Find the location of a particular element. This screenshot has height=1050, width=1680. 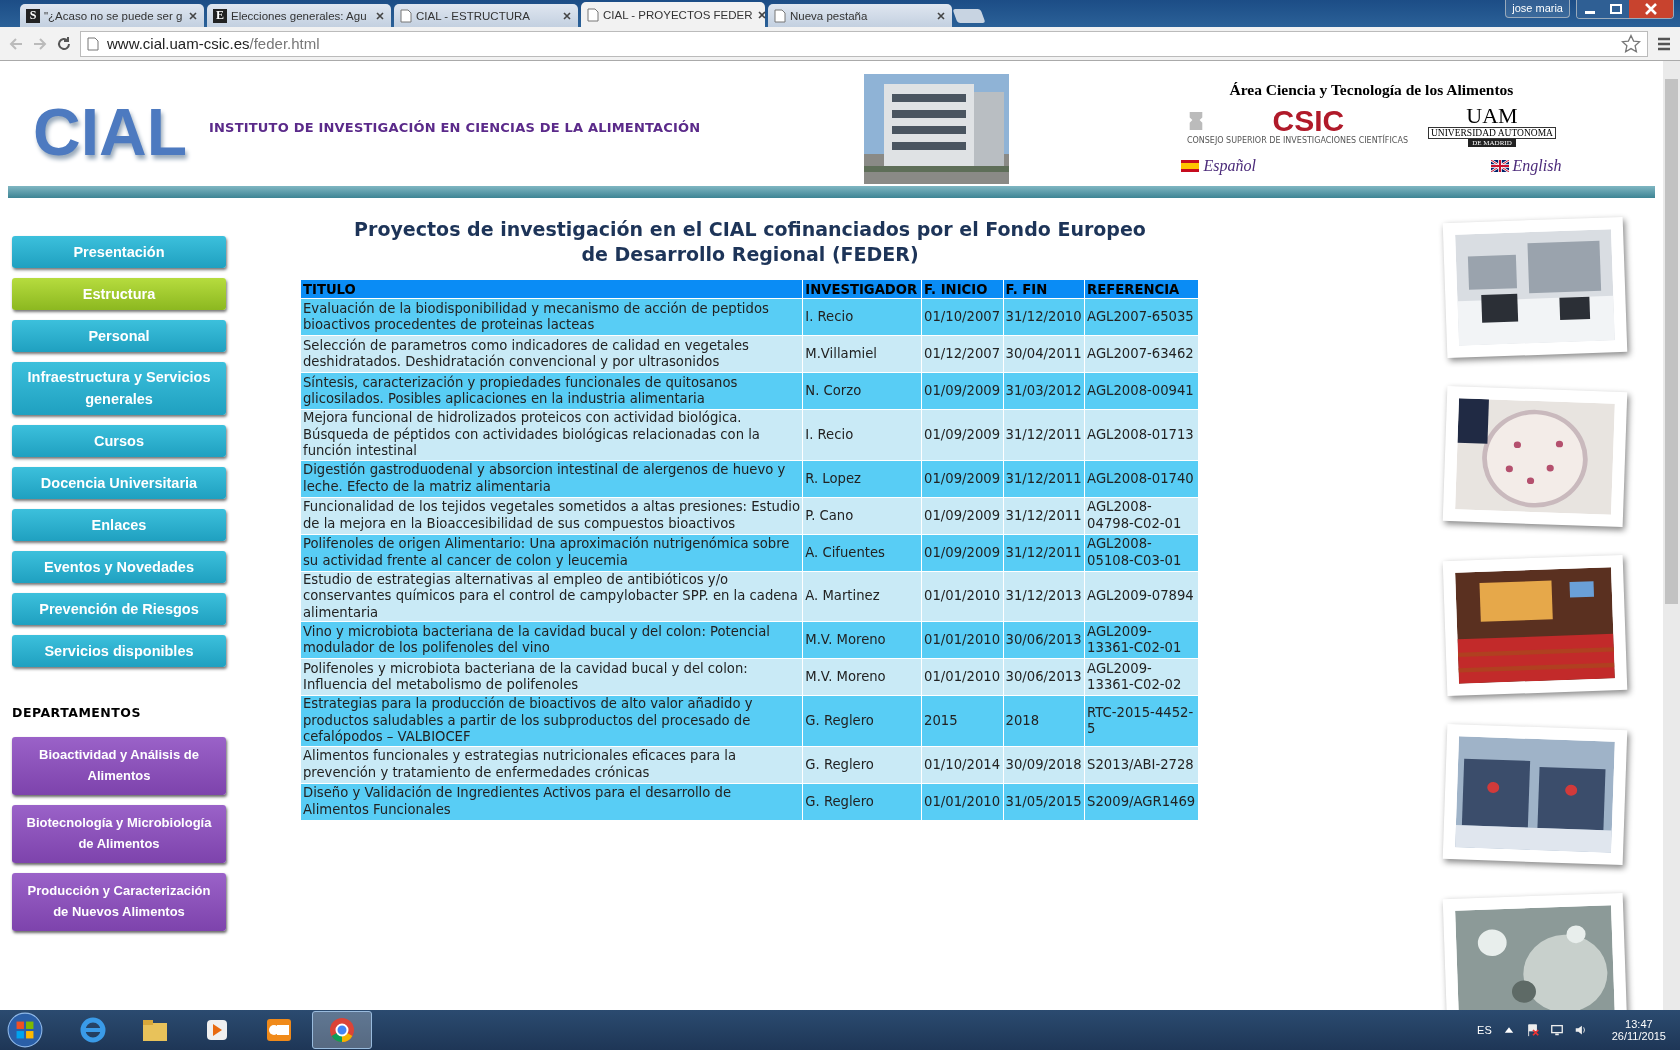

network-icon is located at coordinates (1556, 1030).